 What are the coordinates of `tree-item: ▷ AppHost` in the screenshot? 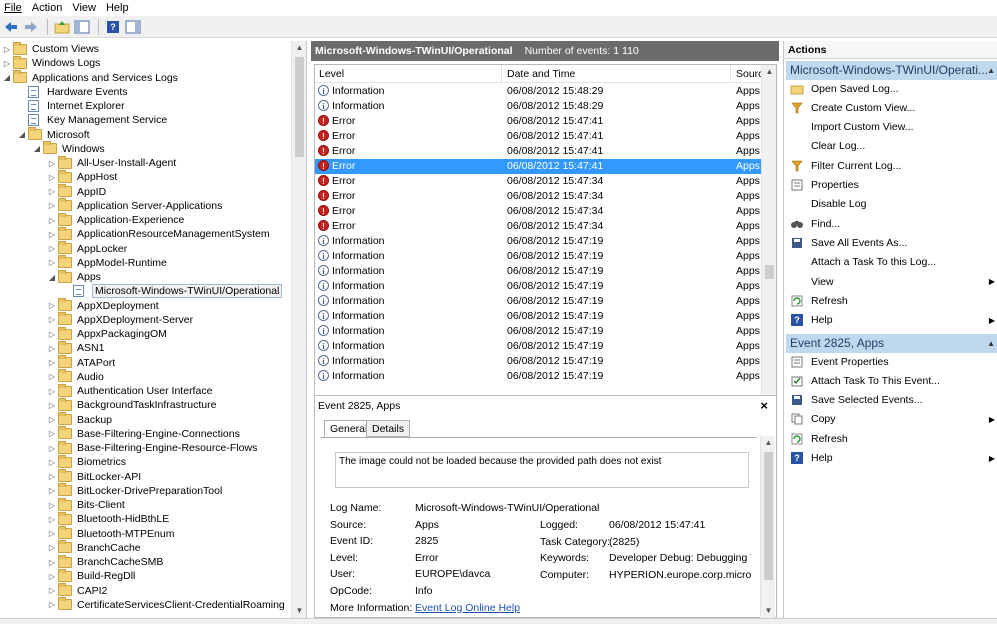 It's located at (82, 176).